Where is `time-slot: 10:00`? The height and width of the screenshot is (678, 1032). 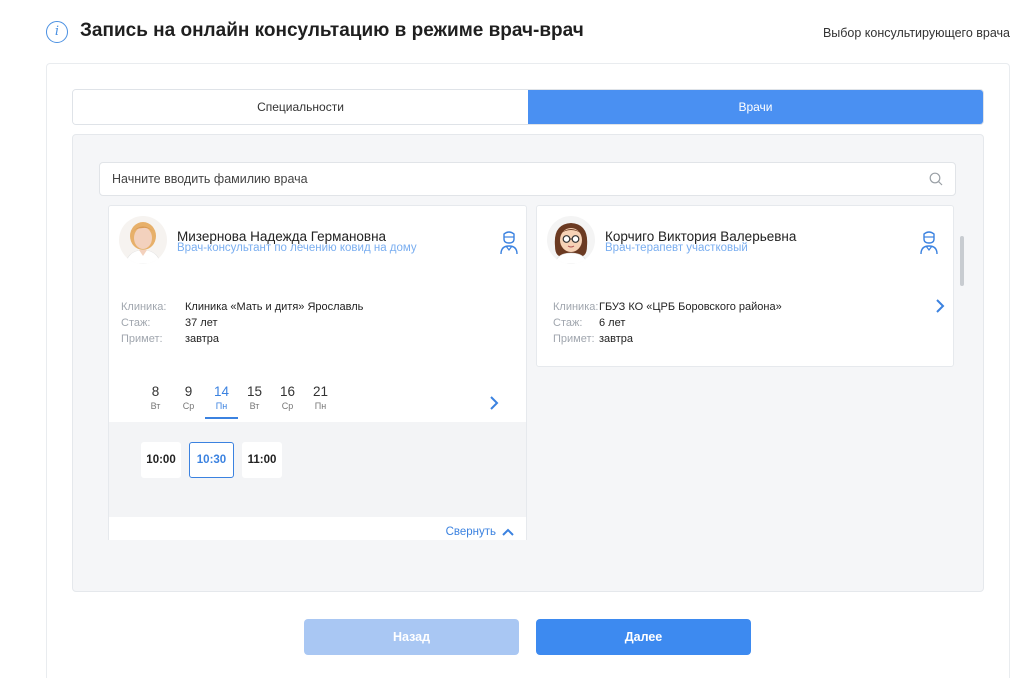
time-slot: 10:00 is located at coordinates (161, 460).